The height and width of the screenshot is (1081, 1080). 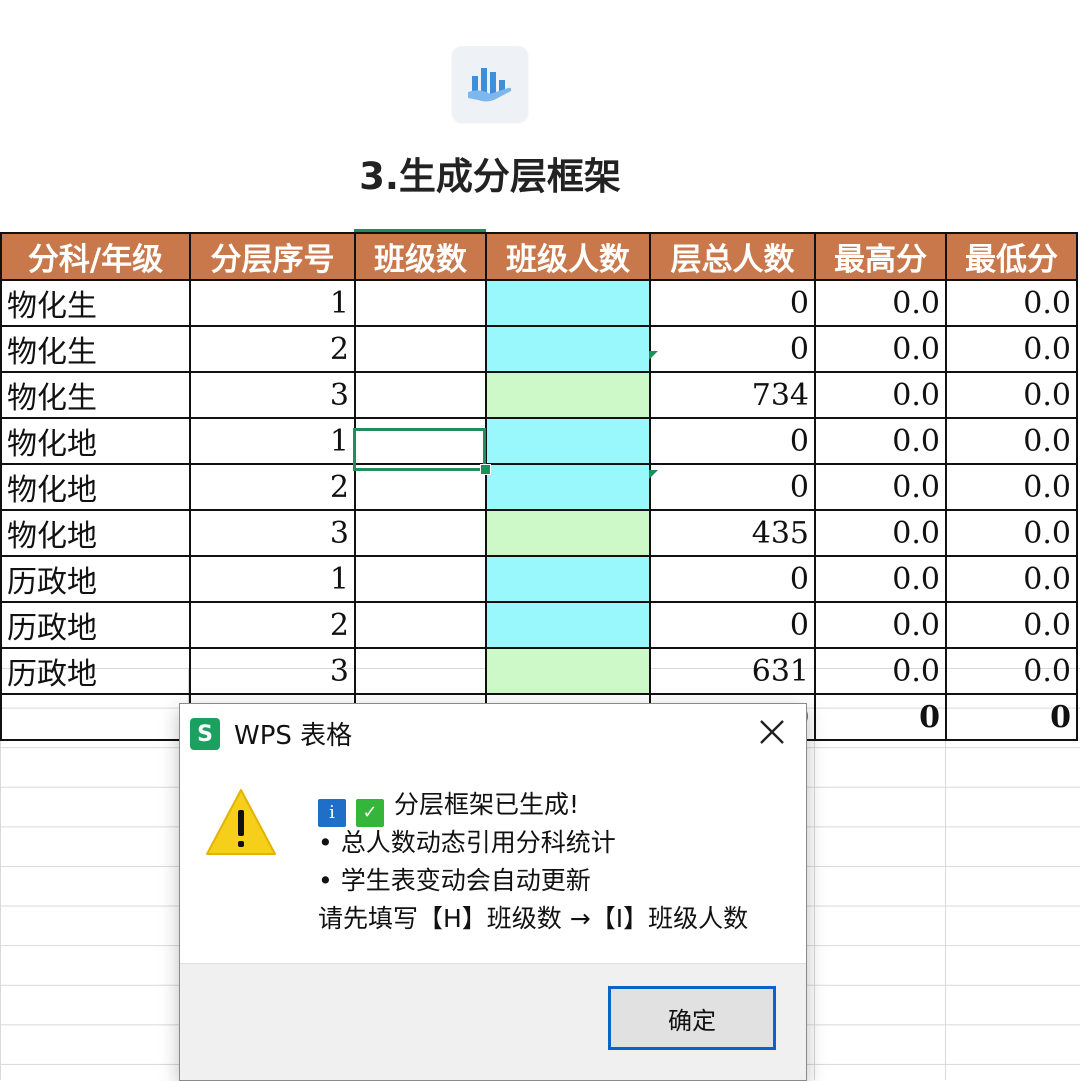 I want to click on table-row: 物化地 2 0 0.0 0.0, so click(x=539, y=487).